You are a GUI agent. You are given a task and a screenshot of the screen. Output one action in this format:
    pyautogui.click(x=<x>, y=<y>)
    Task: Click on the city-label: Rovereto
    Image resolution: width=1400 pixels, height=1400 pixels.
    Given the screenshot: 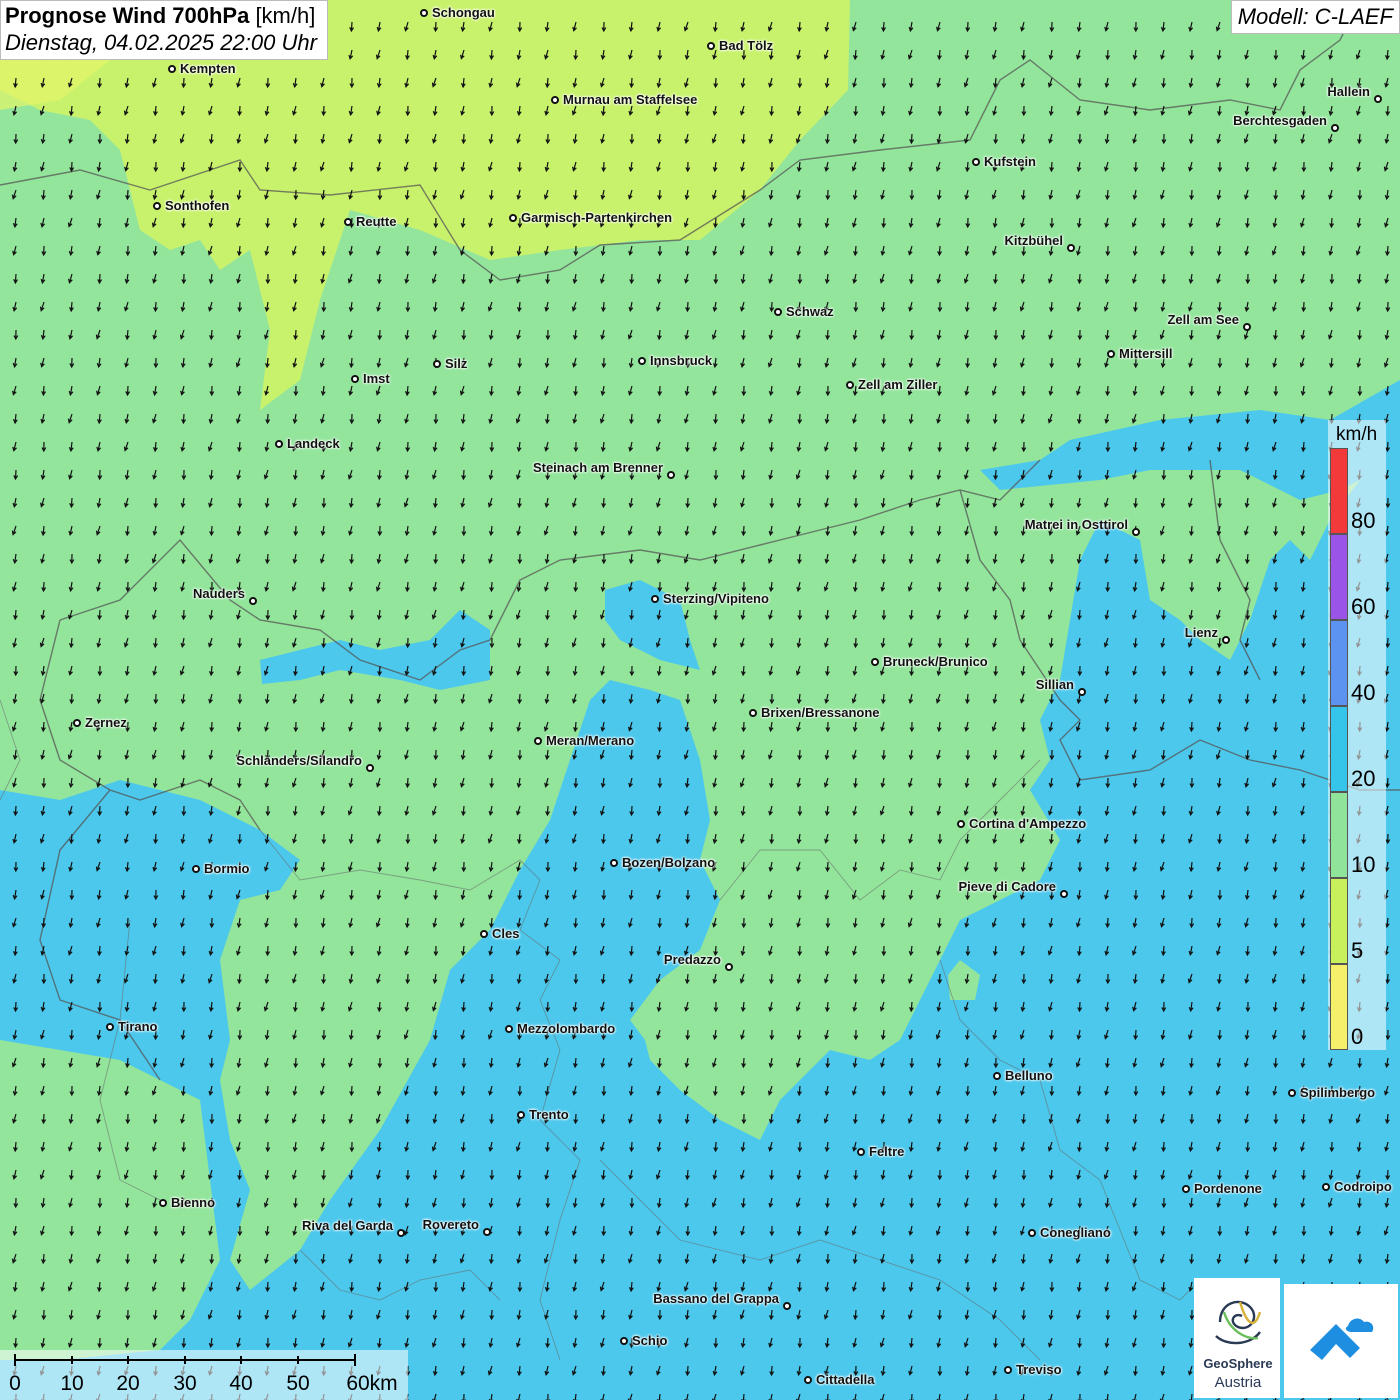 What is the action you would take?
    pyautogui.click(x=450, y=1224)
    